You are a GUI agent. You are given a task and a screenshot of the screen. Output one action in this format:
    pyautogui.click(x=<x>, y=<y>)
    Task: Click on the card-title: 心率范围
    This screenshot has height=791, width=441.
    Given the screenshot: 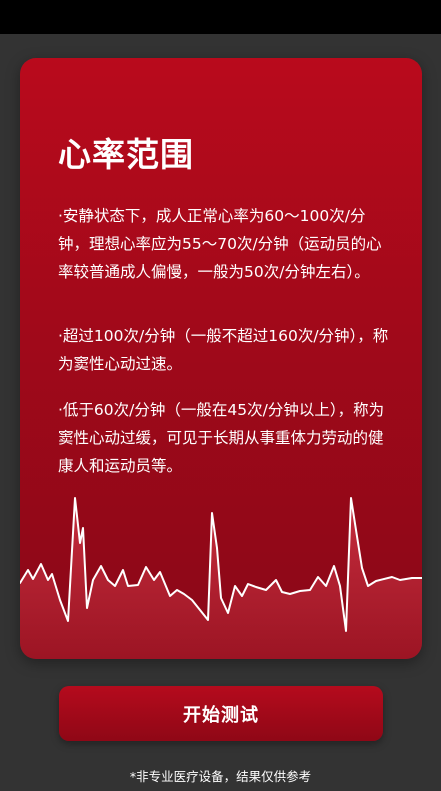 What is the action you would take?
    pyautogui.click(x=126, y=154)
    